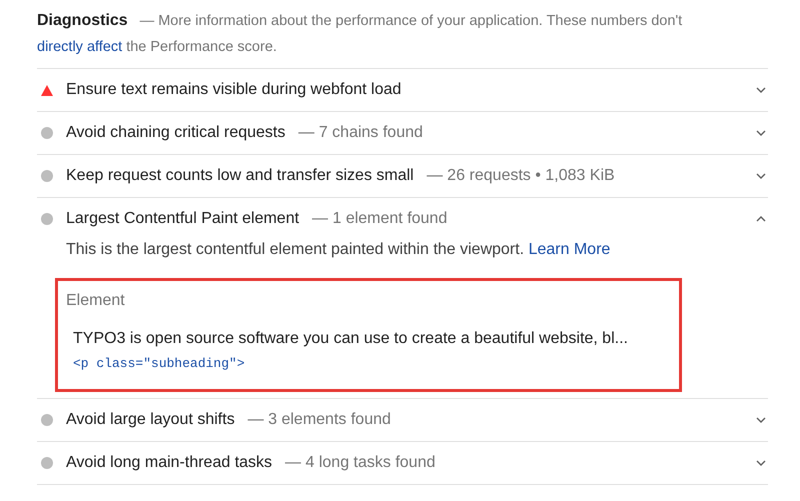 The height and width of the screenshot is (501, 800). What do you see at coordinates (319, 420) in the screenshot?
I see `audit-display-value: — 3 elements found` at bounding box center [319, 420].